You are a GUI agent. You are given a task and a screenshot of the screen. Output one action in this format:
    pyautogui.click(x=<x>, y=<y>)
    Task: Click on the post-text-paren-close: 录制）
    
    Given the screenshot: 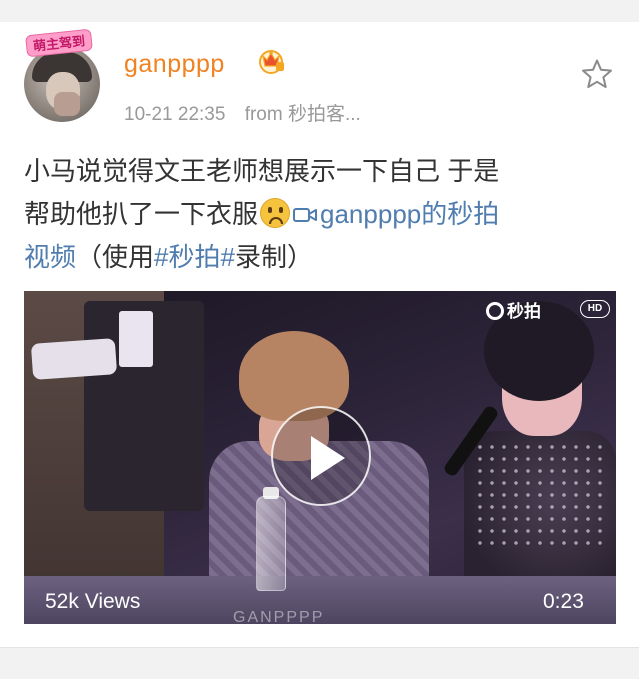 What is the action you would take?
    pyautogui.click(x=273, y=257)
    